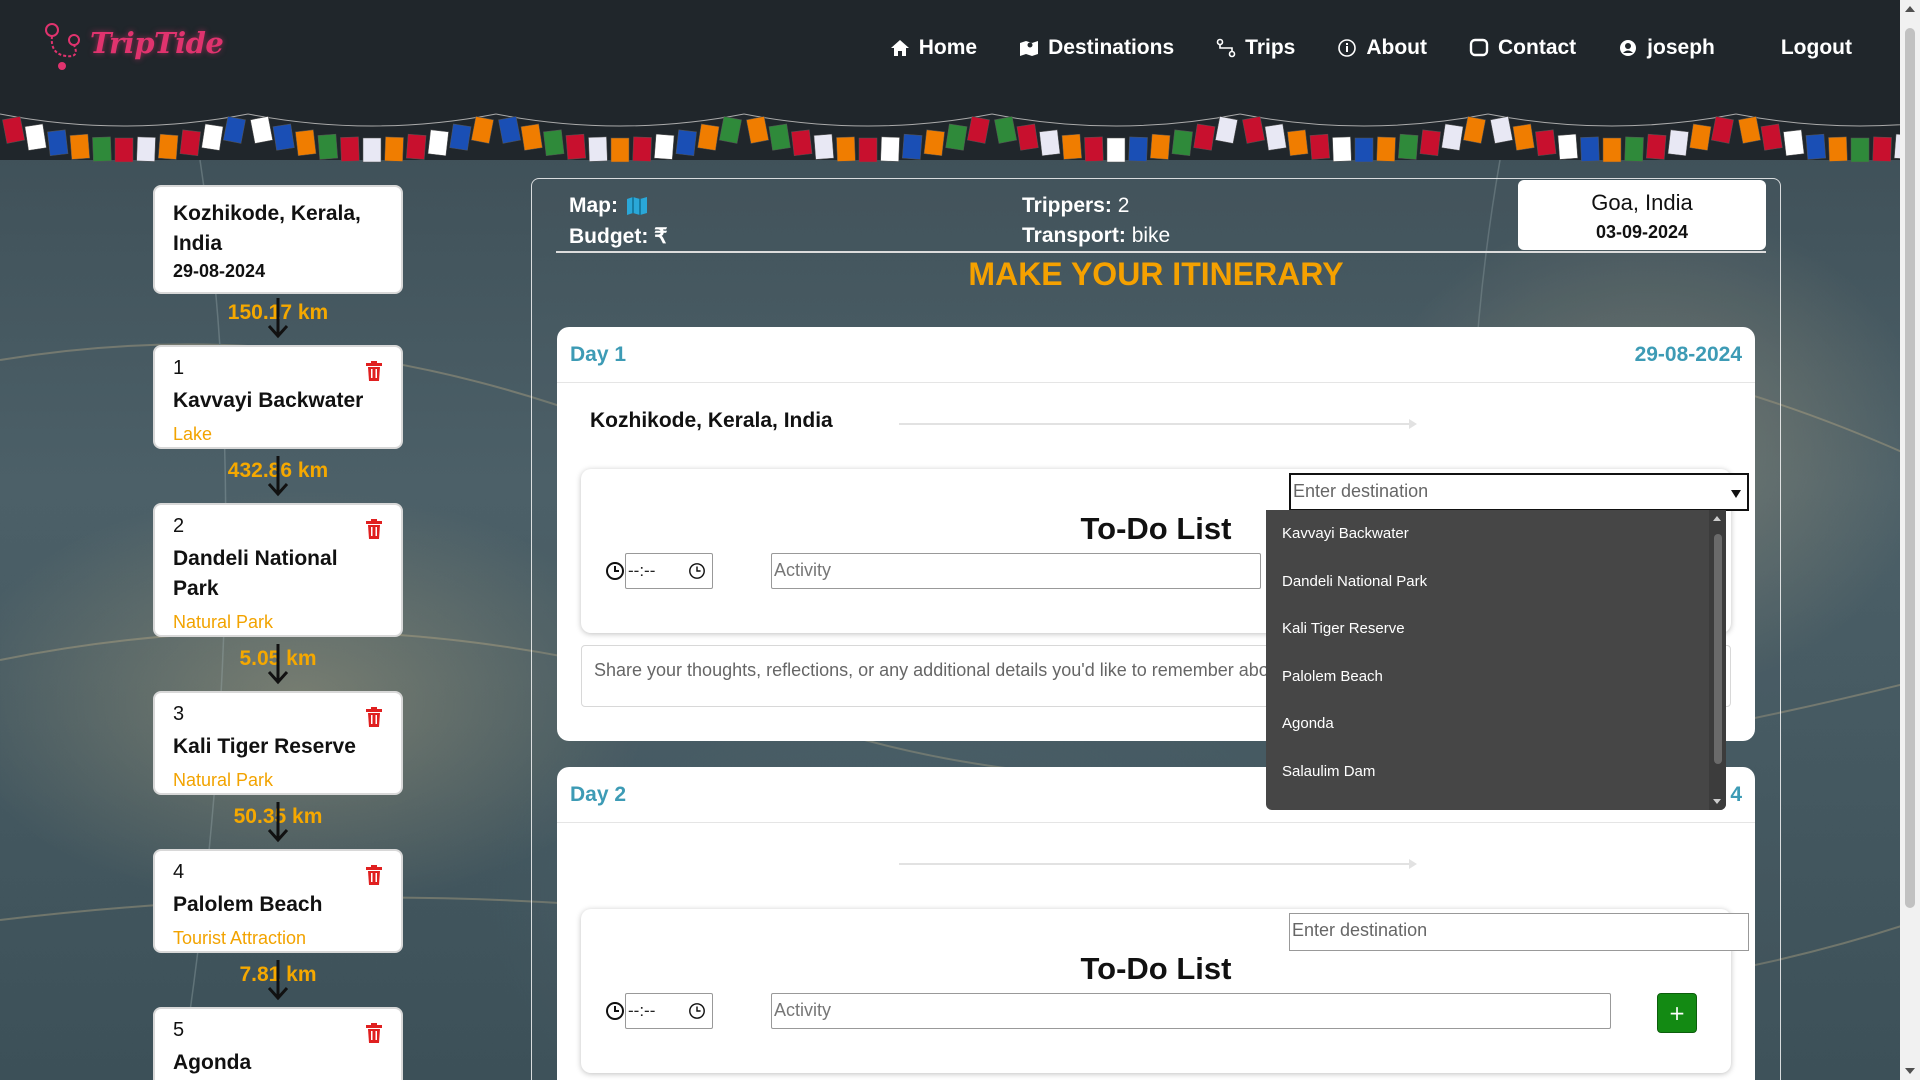  What do you see at coordinates (1681, 47) in the screenshot?
I see `nav-user-label: joseph` at bounding box center [1681, 47].